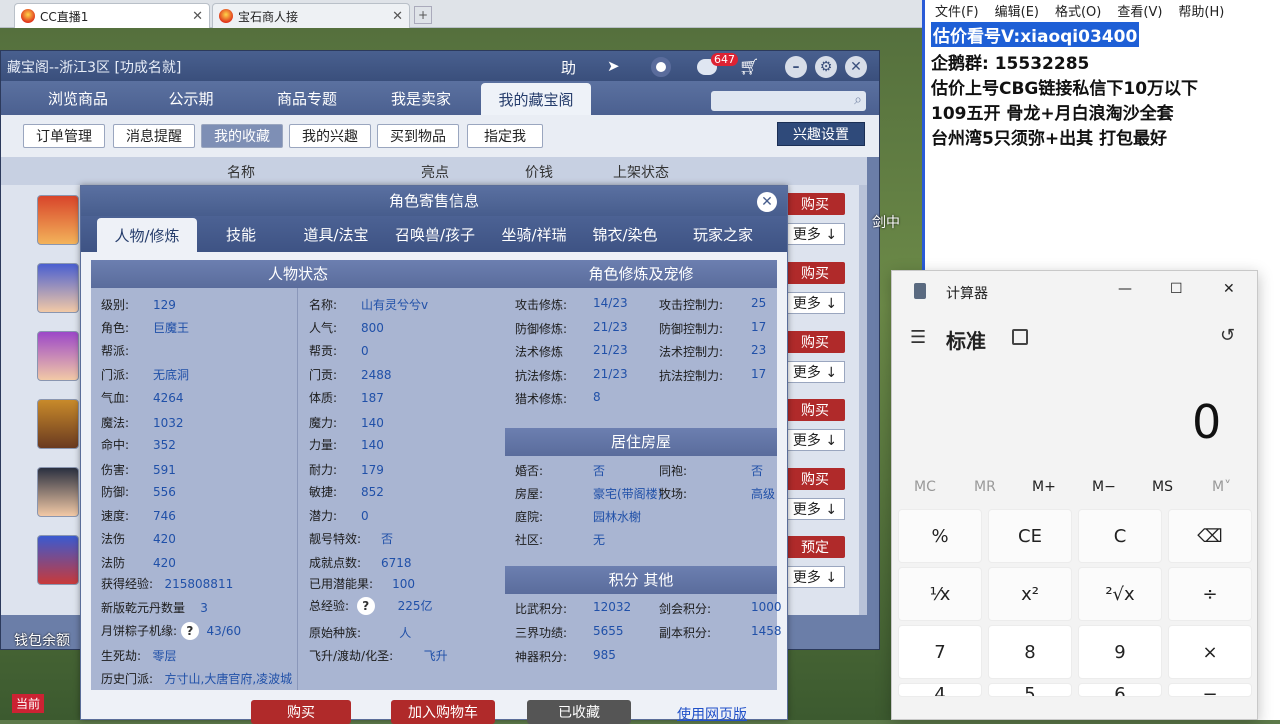 The width and height of the screenshot is (1280, 724). What do you see at coordinates (423, 15) in the screenshot?
I see `new-tab-button: +` at bounding box center [423, 15].